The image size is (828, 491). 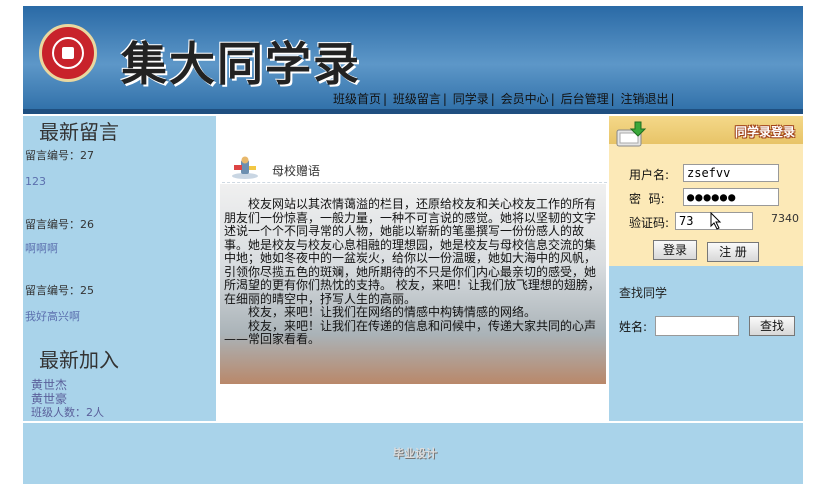 What do you see at coordinates (733, 252) in the screenshot?
I see `register-button: 注 册` at bounding box center [733, 252].